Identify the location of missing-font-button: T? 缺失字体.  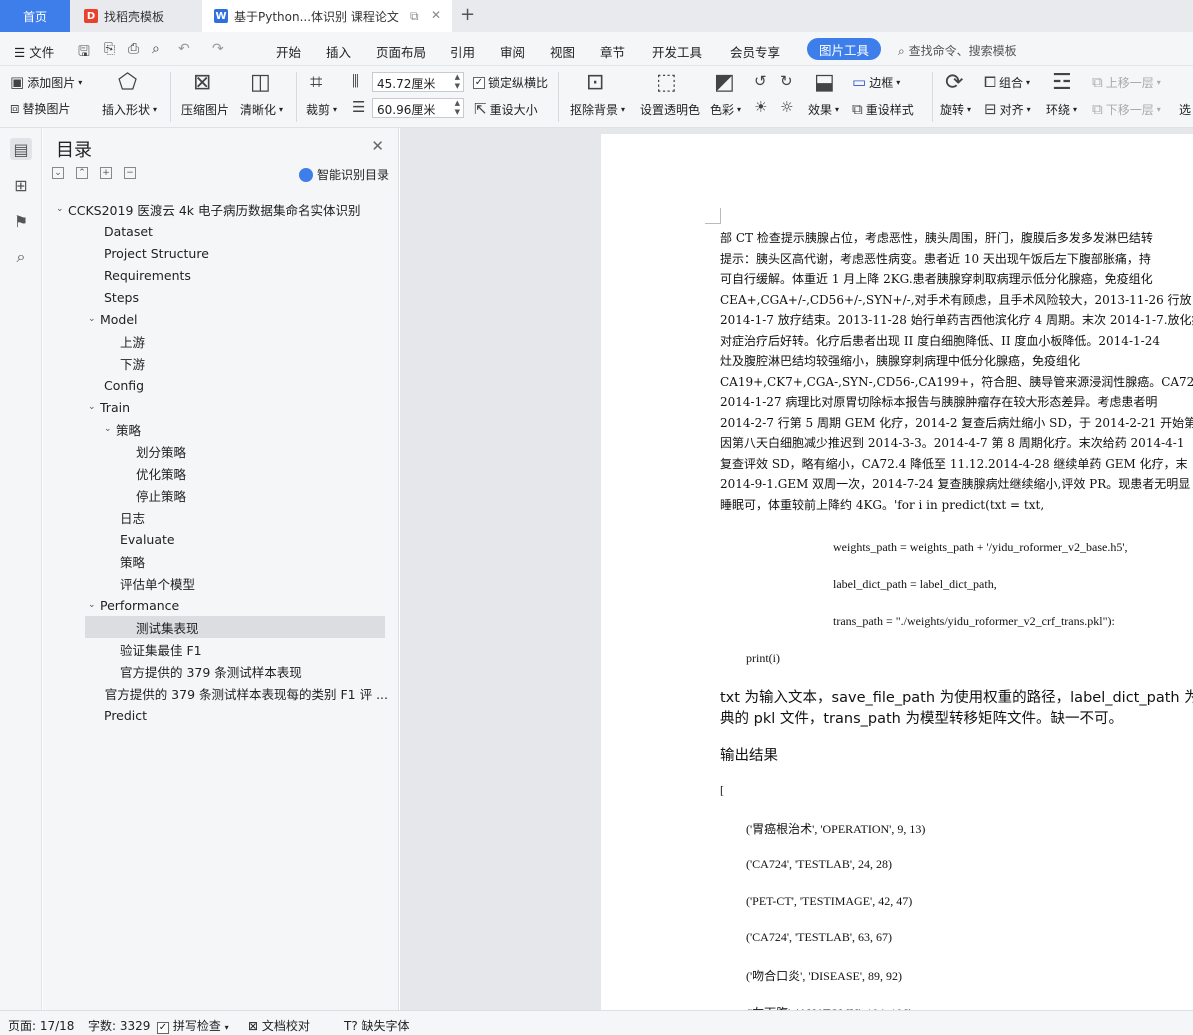
(377, 1025).